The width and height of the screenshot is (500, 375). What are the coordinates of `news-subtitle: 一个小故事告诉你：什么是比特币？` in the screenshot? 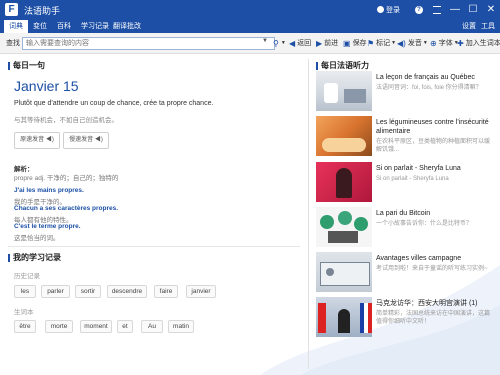 It's located at (424, 224).